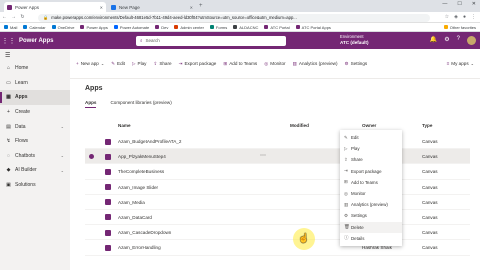 The image size is (480, 270). What do you see at coordinates (138, 187) in the screenshot?
I see `app-name-link: Azam_Image Slider` at bounding box center [138, 187].